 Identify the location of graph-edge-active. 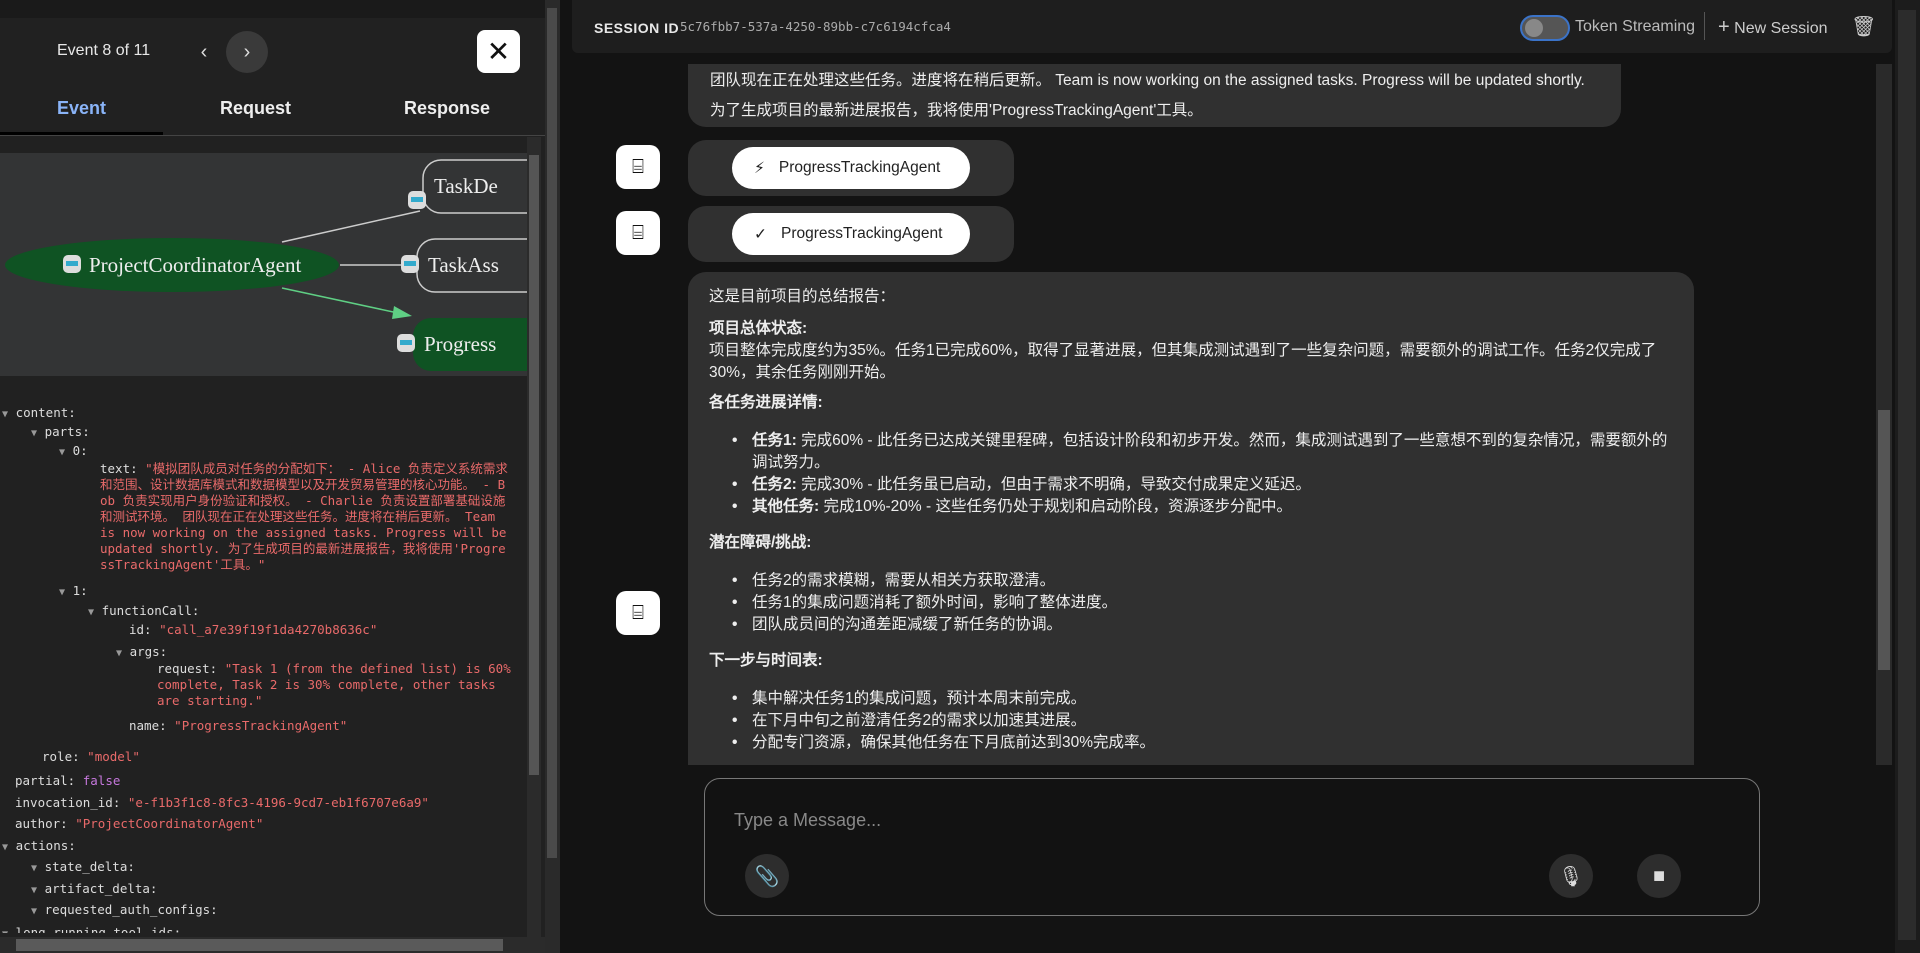
(340, 300).